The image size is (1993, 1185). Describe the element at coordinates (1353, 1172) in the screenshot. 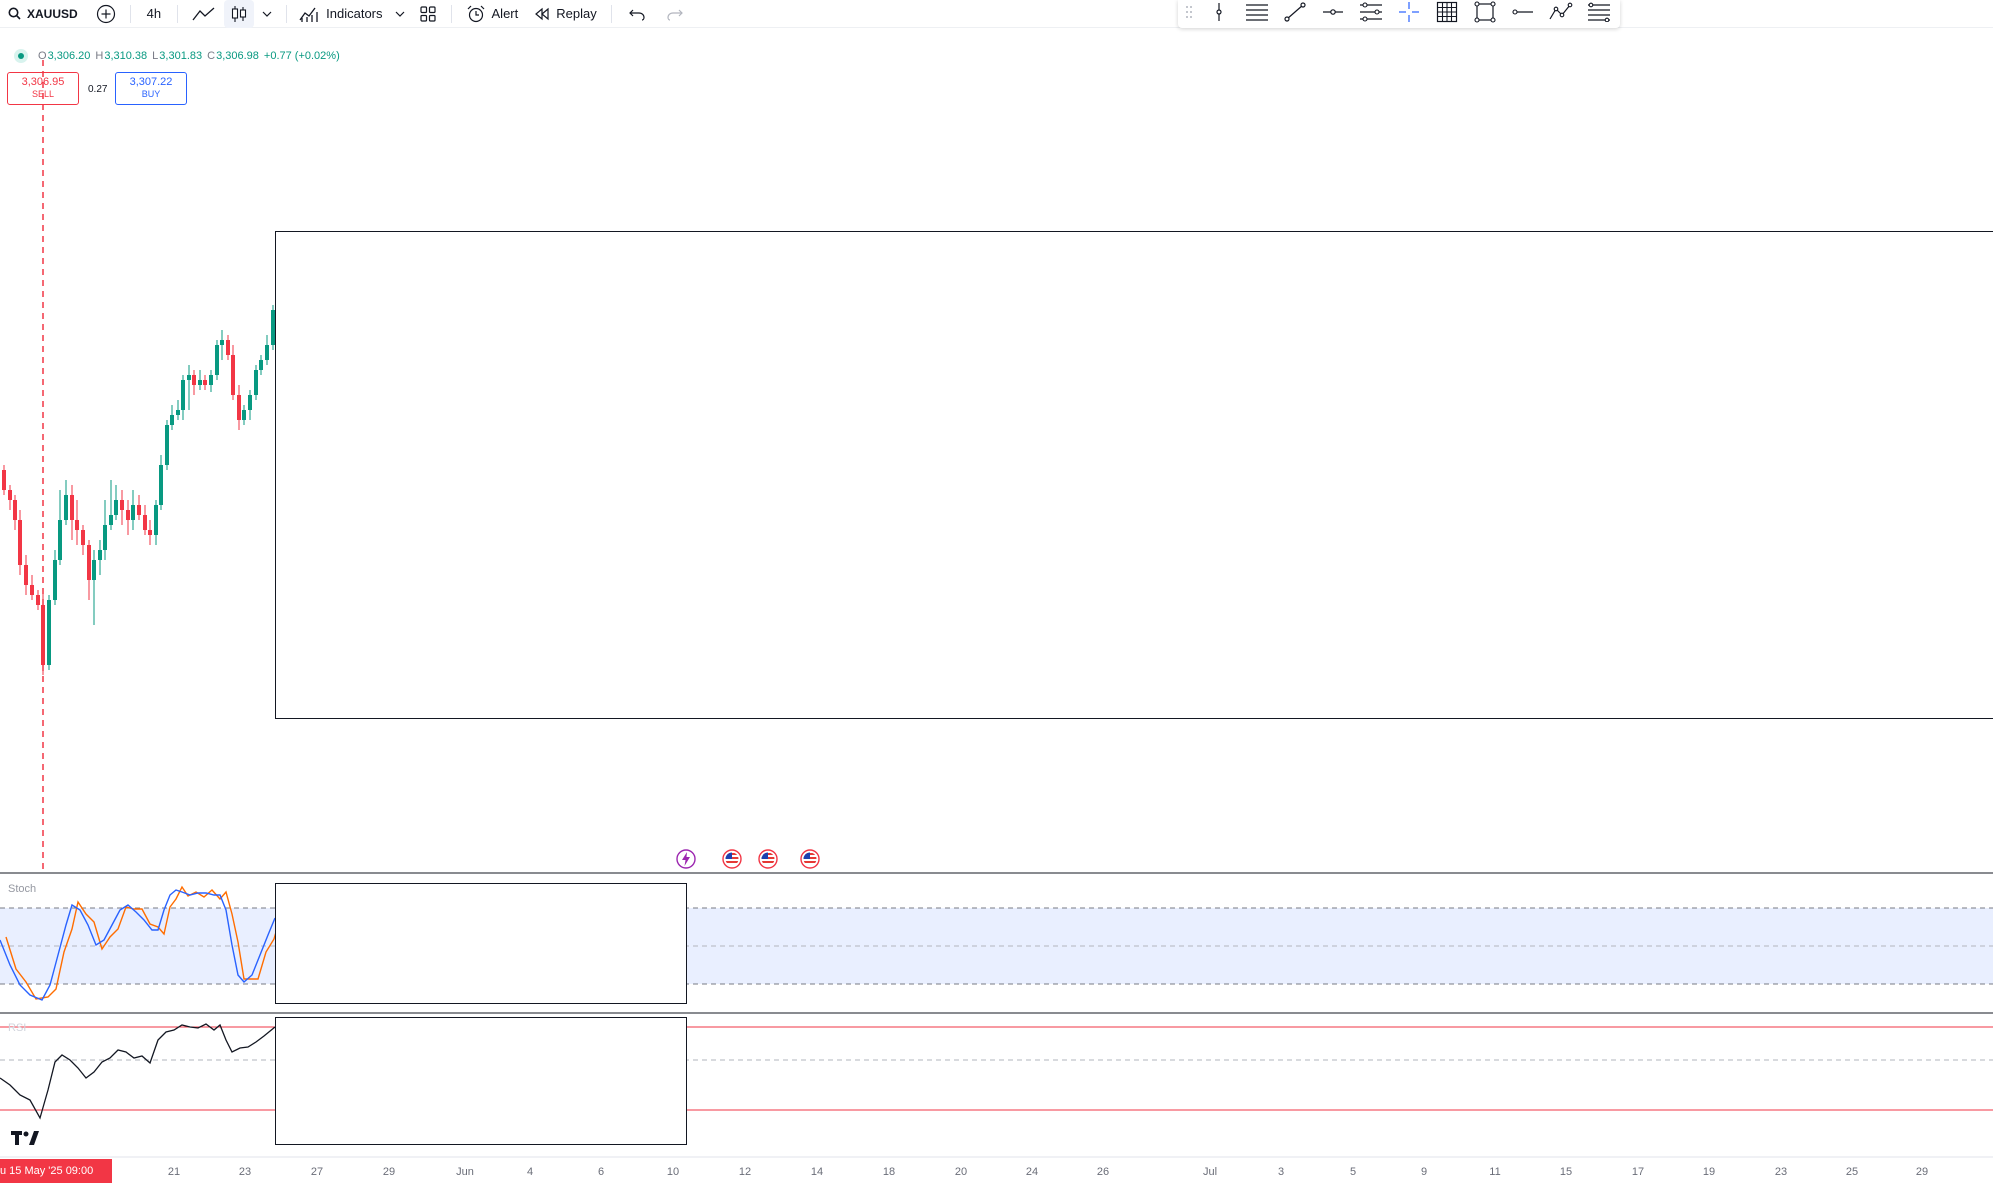

I see `time-axis-label: 5` at that location.